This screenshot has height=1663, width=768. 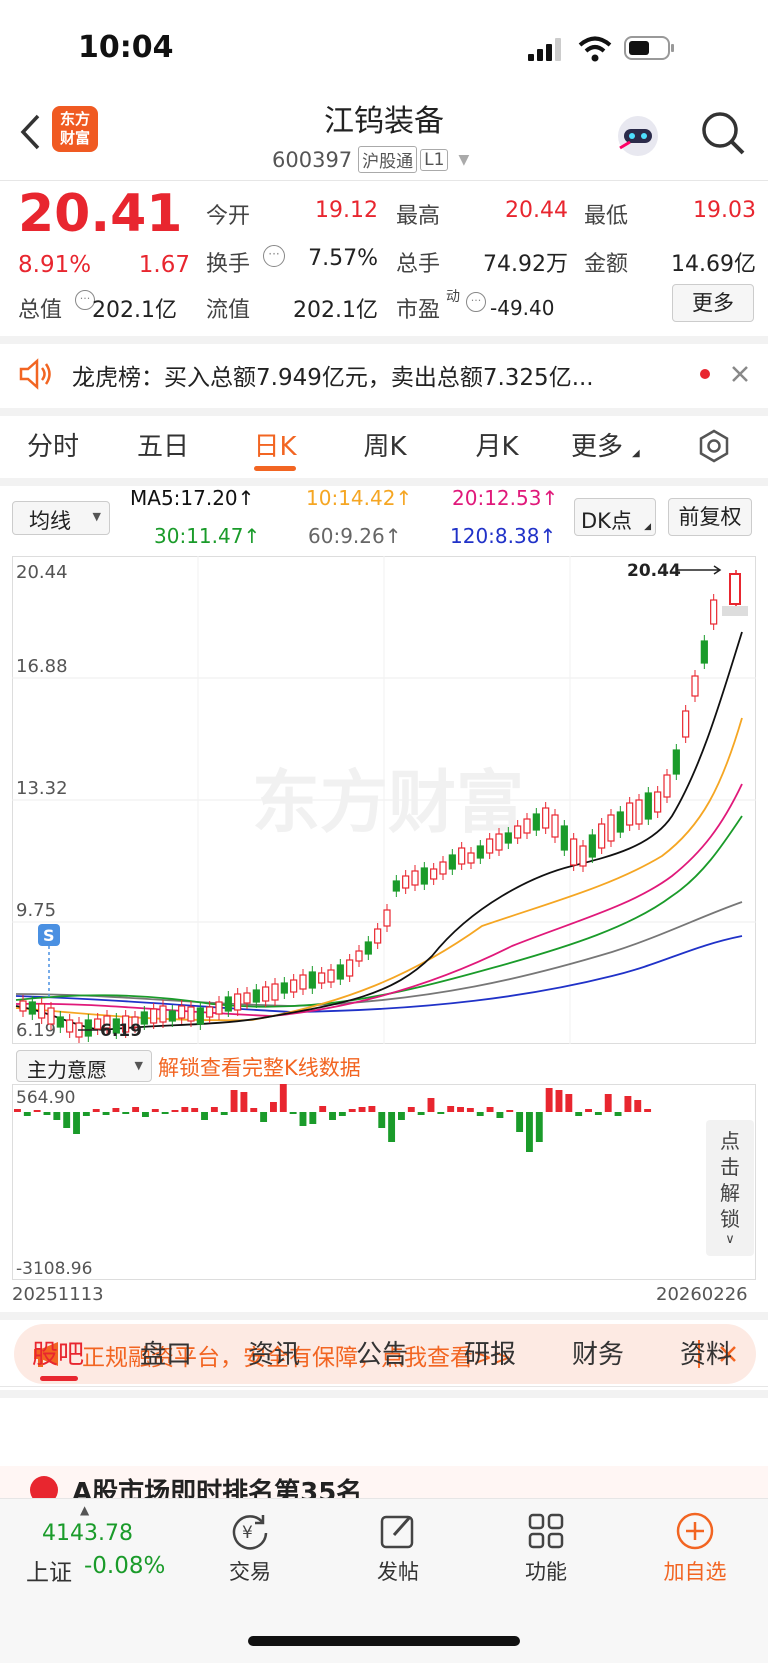 What do you see at coordinates (346, 210) in the screenshot?
I see `open-value: 19.12` at bounding box center [346, 210].